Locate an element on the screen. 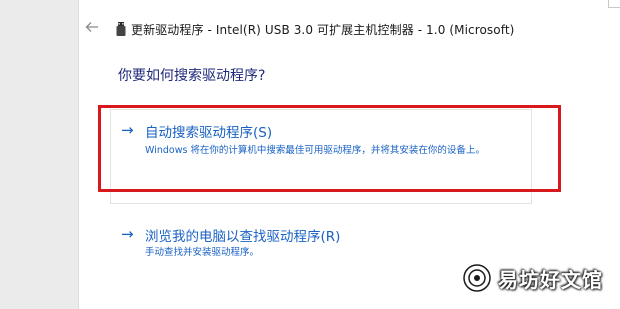 This screenshot has width=620, height=309. browse-computer-driver-title: 浏览我的电脑以查找驱动程序(R) is located at coordinates (243, 237).